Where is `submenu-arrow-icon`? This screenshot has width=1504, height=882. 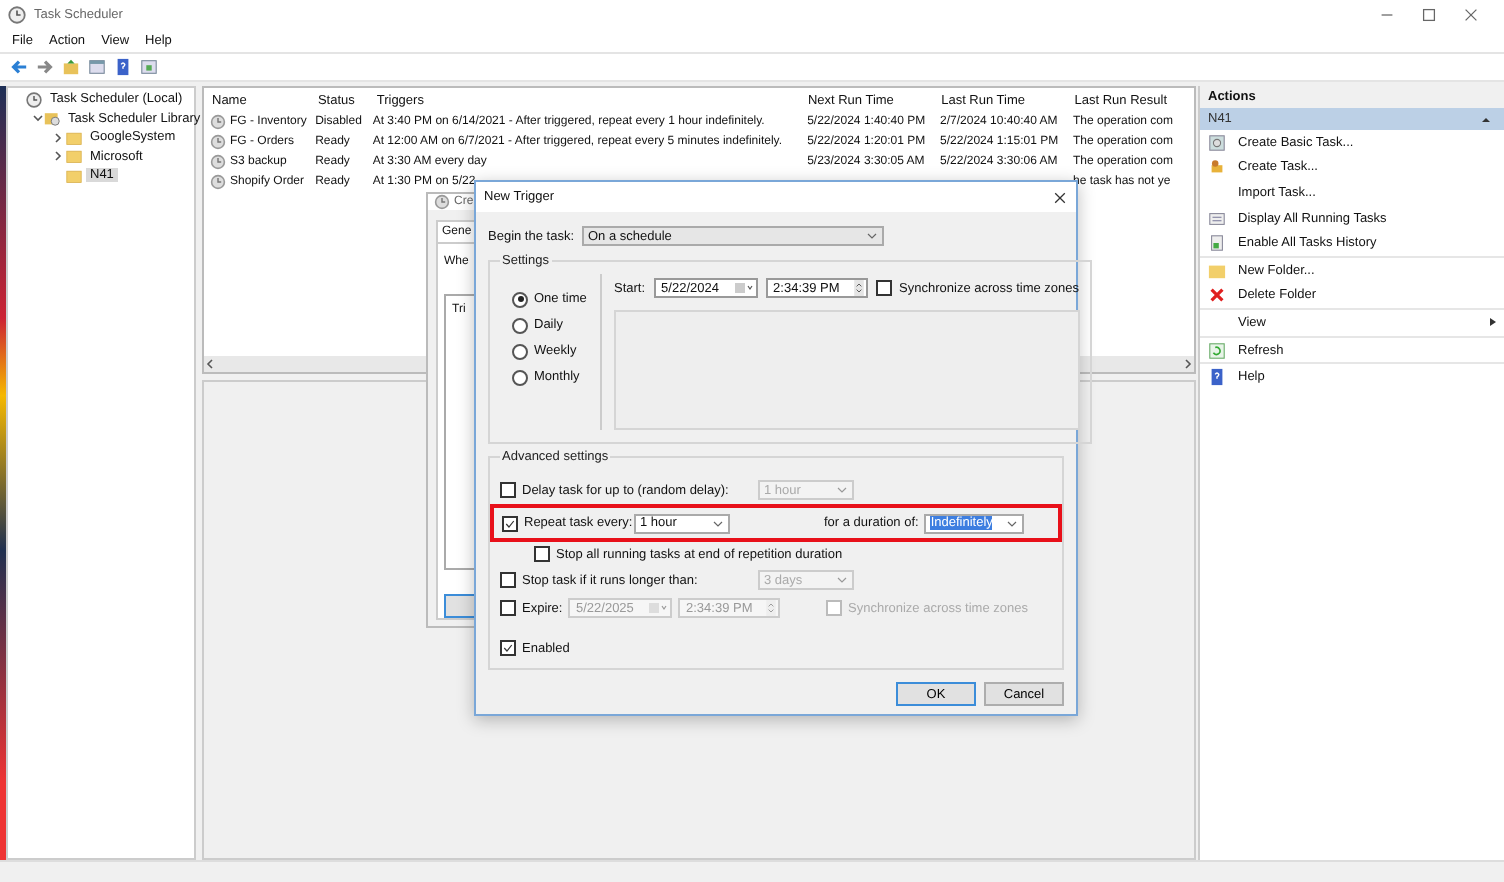
submenu-arrow-icon is located at coordinates (1492, 322).